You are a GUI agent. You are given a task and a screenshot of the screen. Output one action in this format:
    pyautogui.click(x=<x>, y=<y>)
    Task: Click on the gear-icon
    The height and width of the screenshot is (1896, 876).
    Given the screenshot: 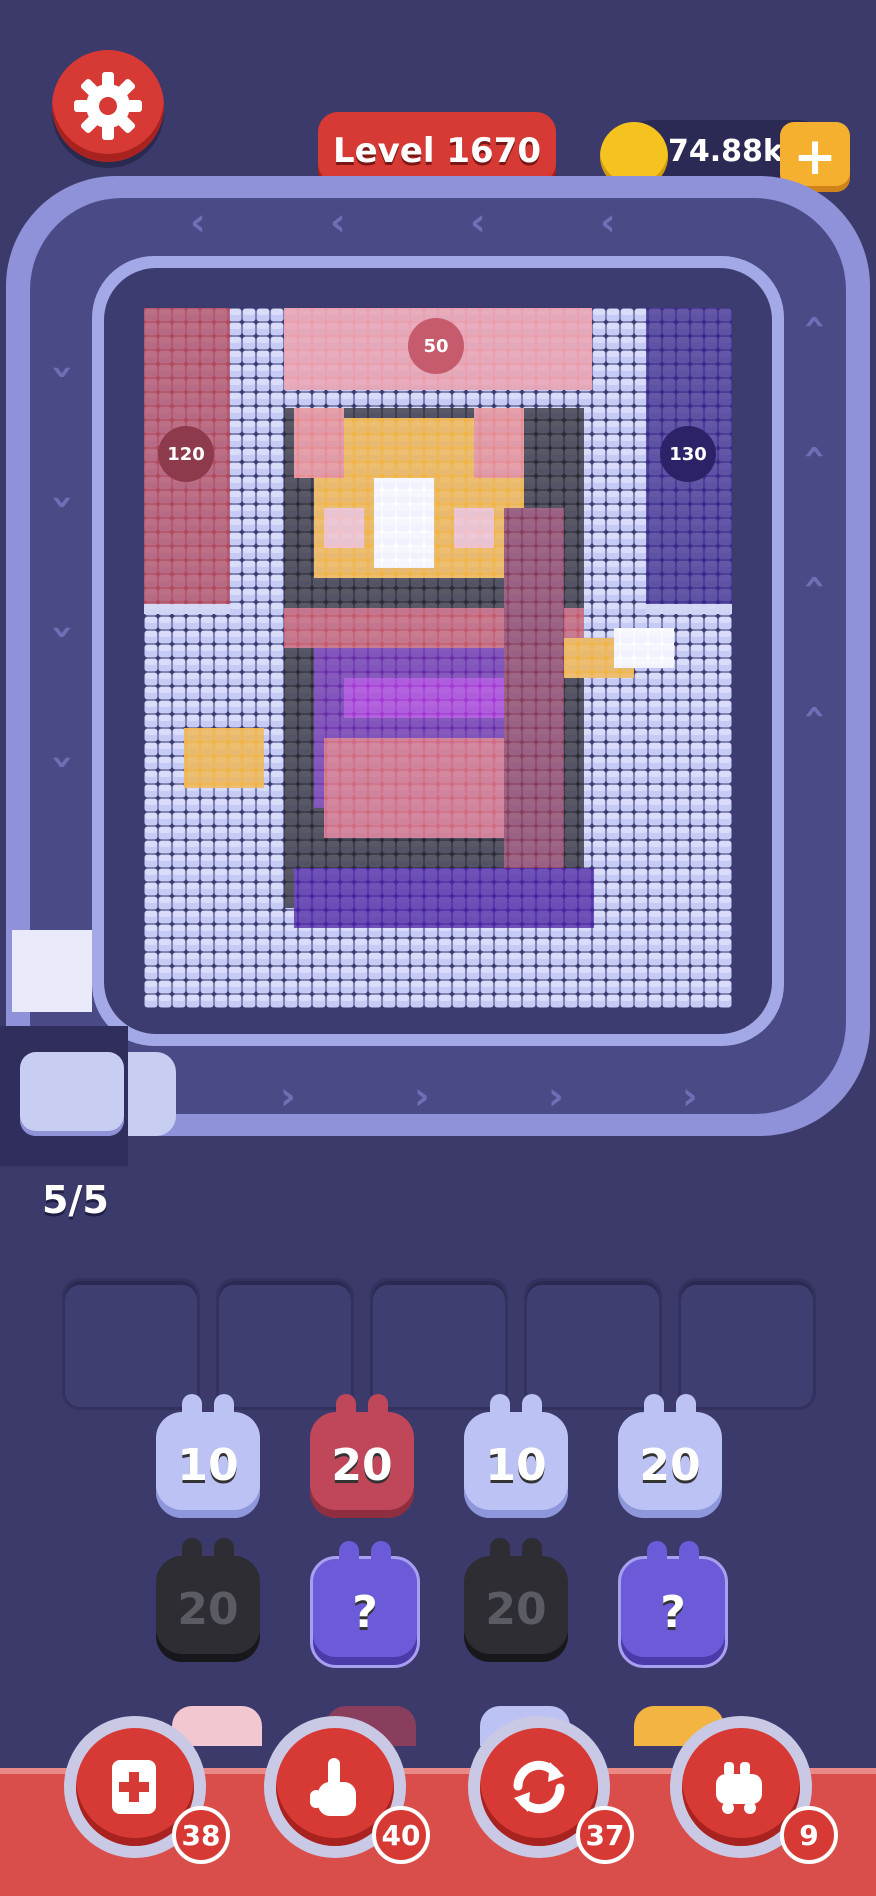 What is the action you would take?
    pyautogui.click(x=108, y=106)
    